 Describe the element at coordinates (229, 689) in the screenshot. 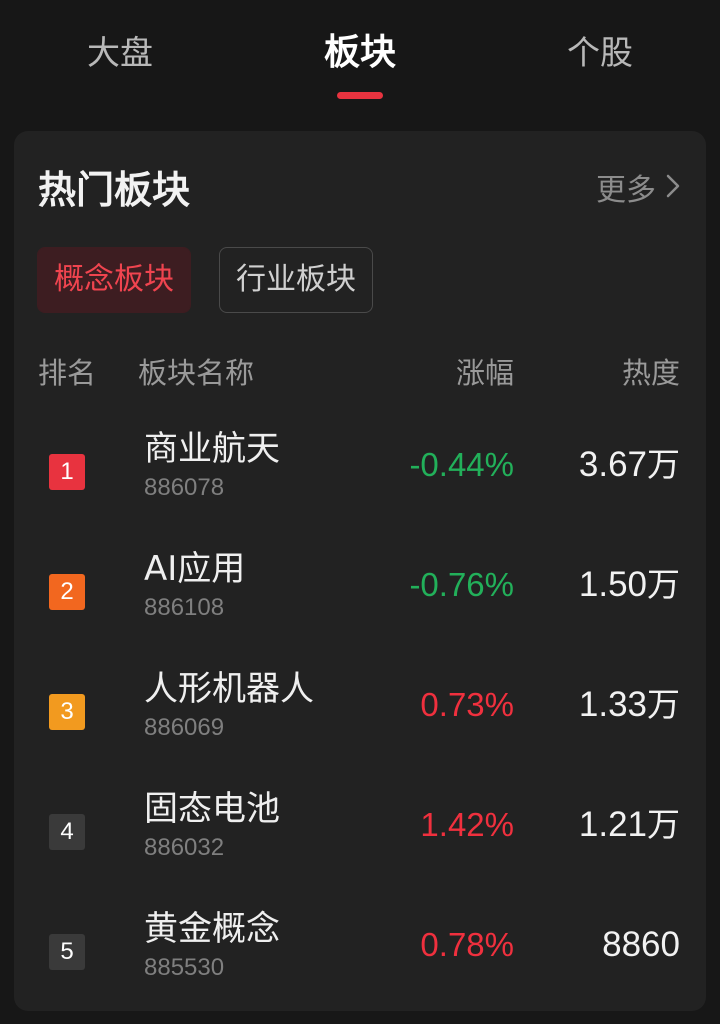

I see `sector-name: 人形机器人` at that location.